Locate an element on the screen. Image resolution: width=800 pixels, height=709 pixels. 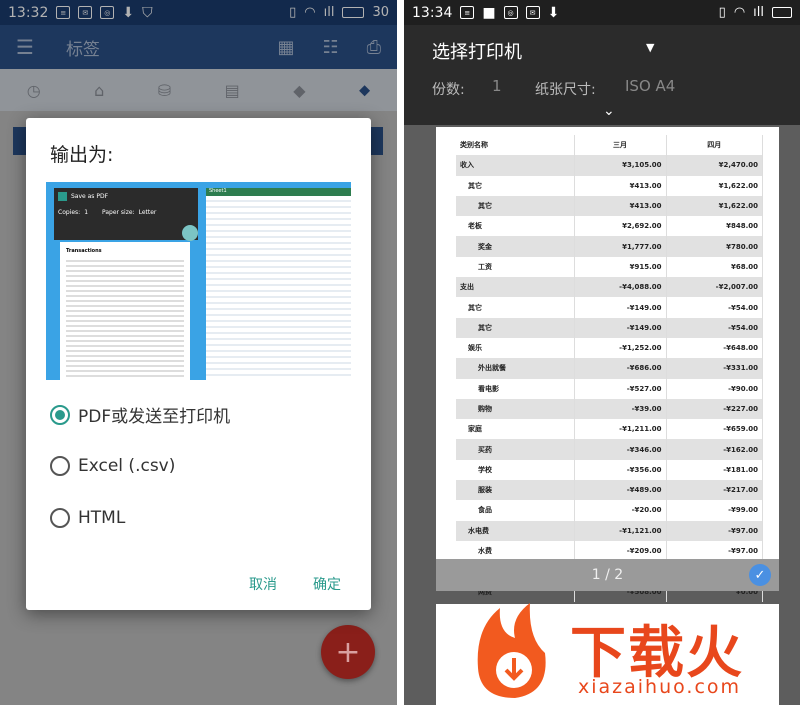
preview-spreadsheet: Sheet1 is located at coordinates (278, 284).